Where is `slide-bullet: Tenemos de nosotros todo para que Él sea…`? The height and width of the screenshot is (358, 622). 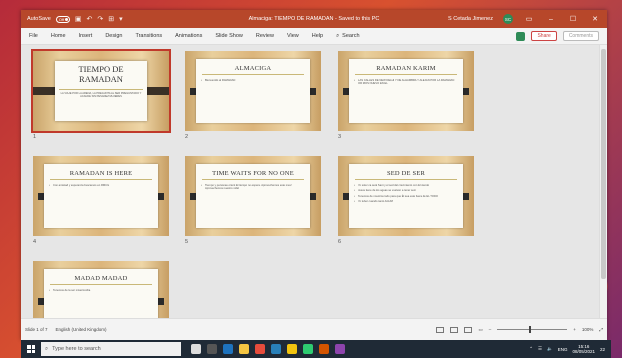 slide-bullet: Tenemos de nosotros todo para que Él sea… is located at coordinates (405, 197).